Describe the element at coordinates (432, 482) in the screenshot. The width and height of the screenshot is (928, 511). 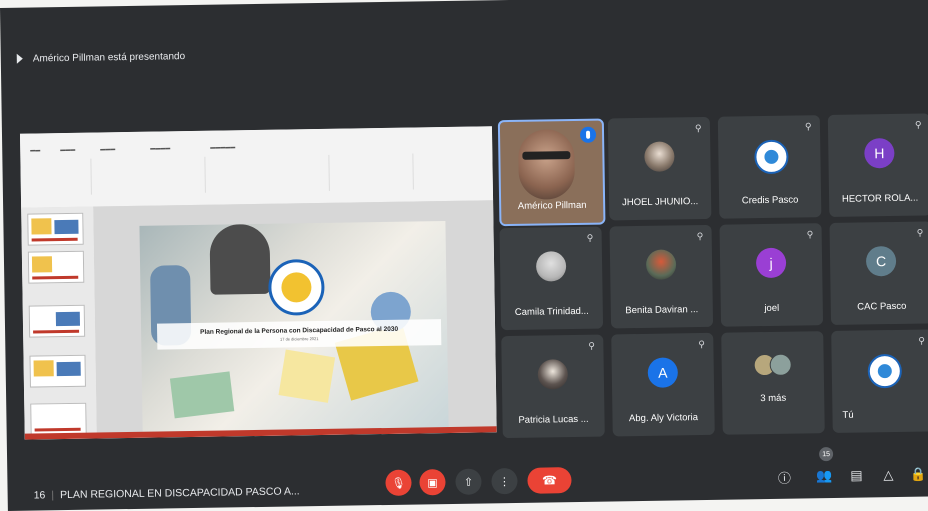
I see `camera-toggle-button: ▣` at that location.